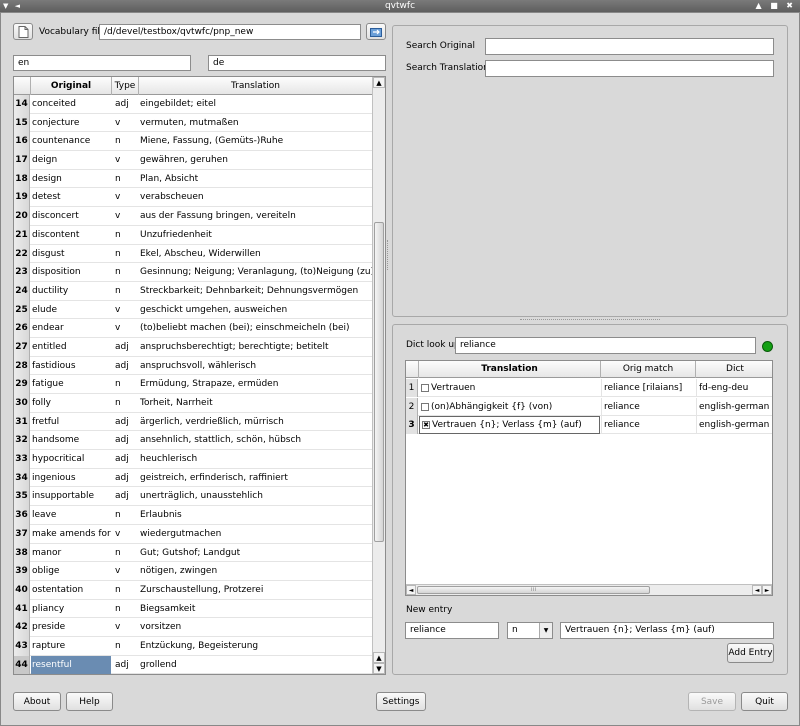 This screenshot has height=726, width=800. Describe the element at coordinates (256, 609) in the screenshot. I see `cell-translation: Biegsamkeit` at that location.